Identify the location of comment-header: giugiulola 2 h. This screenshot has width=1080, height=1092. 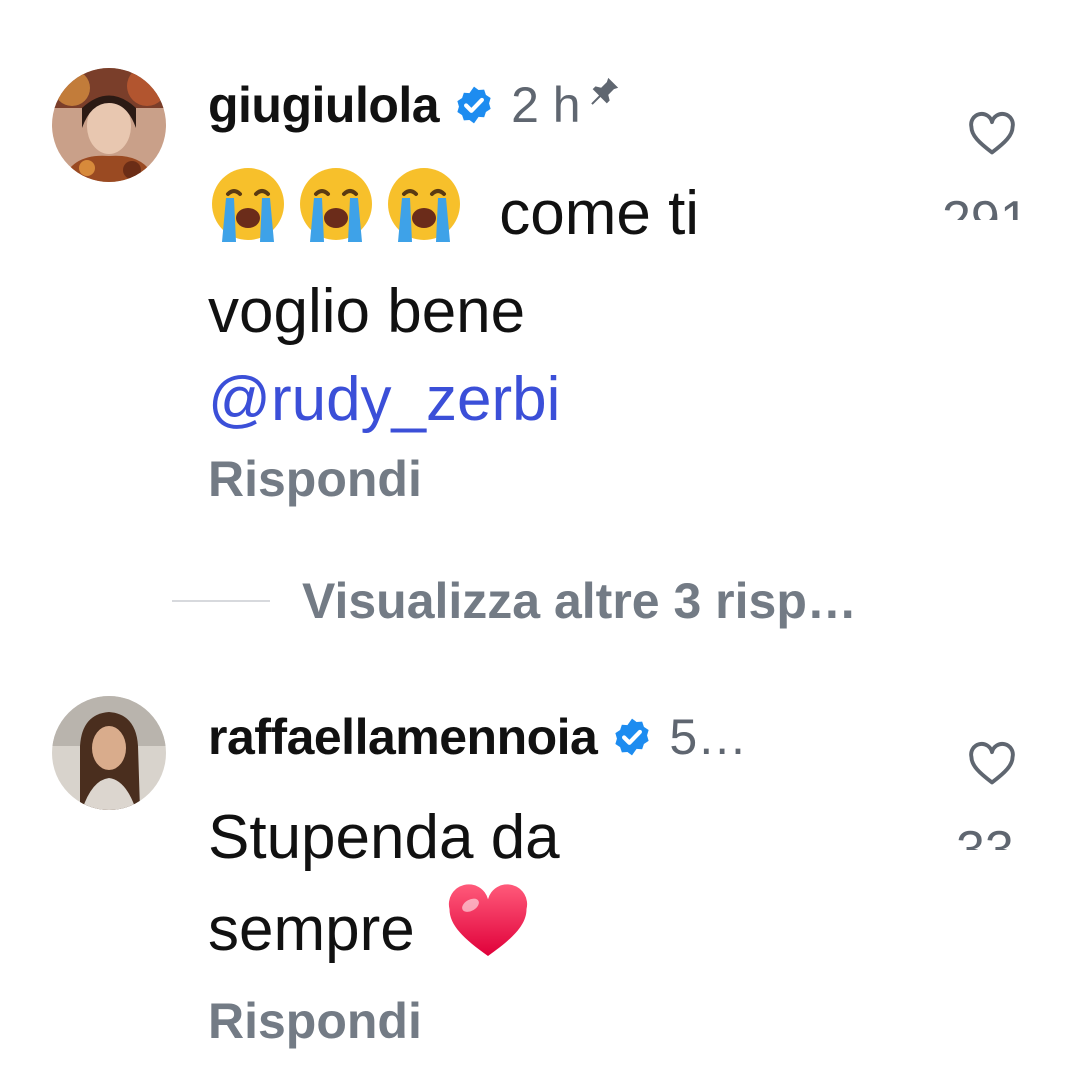
(414, 105).